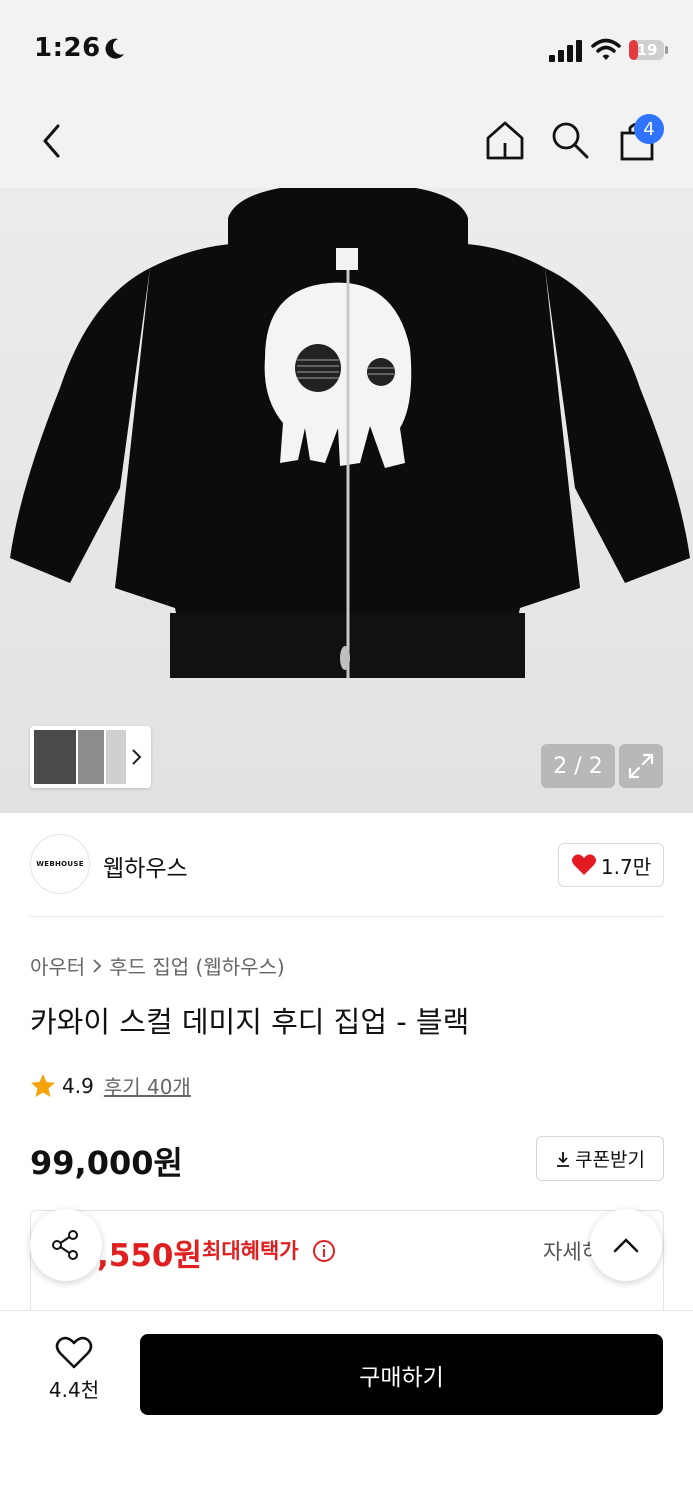 This screenshot has height=1501, width=693. I want to click on share-button, so click(66, 1245).